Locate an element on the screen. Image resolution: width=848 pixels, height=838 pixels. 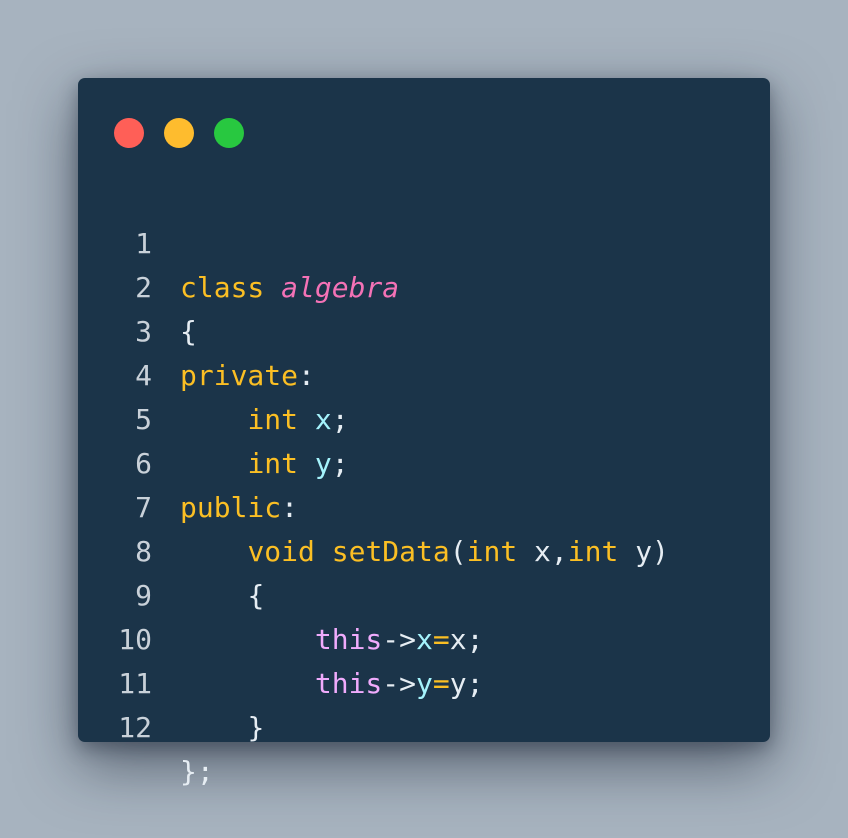
code-line: 6 public: is located at coordinates (424, 461).